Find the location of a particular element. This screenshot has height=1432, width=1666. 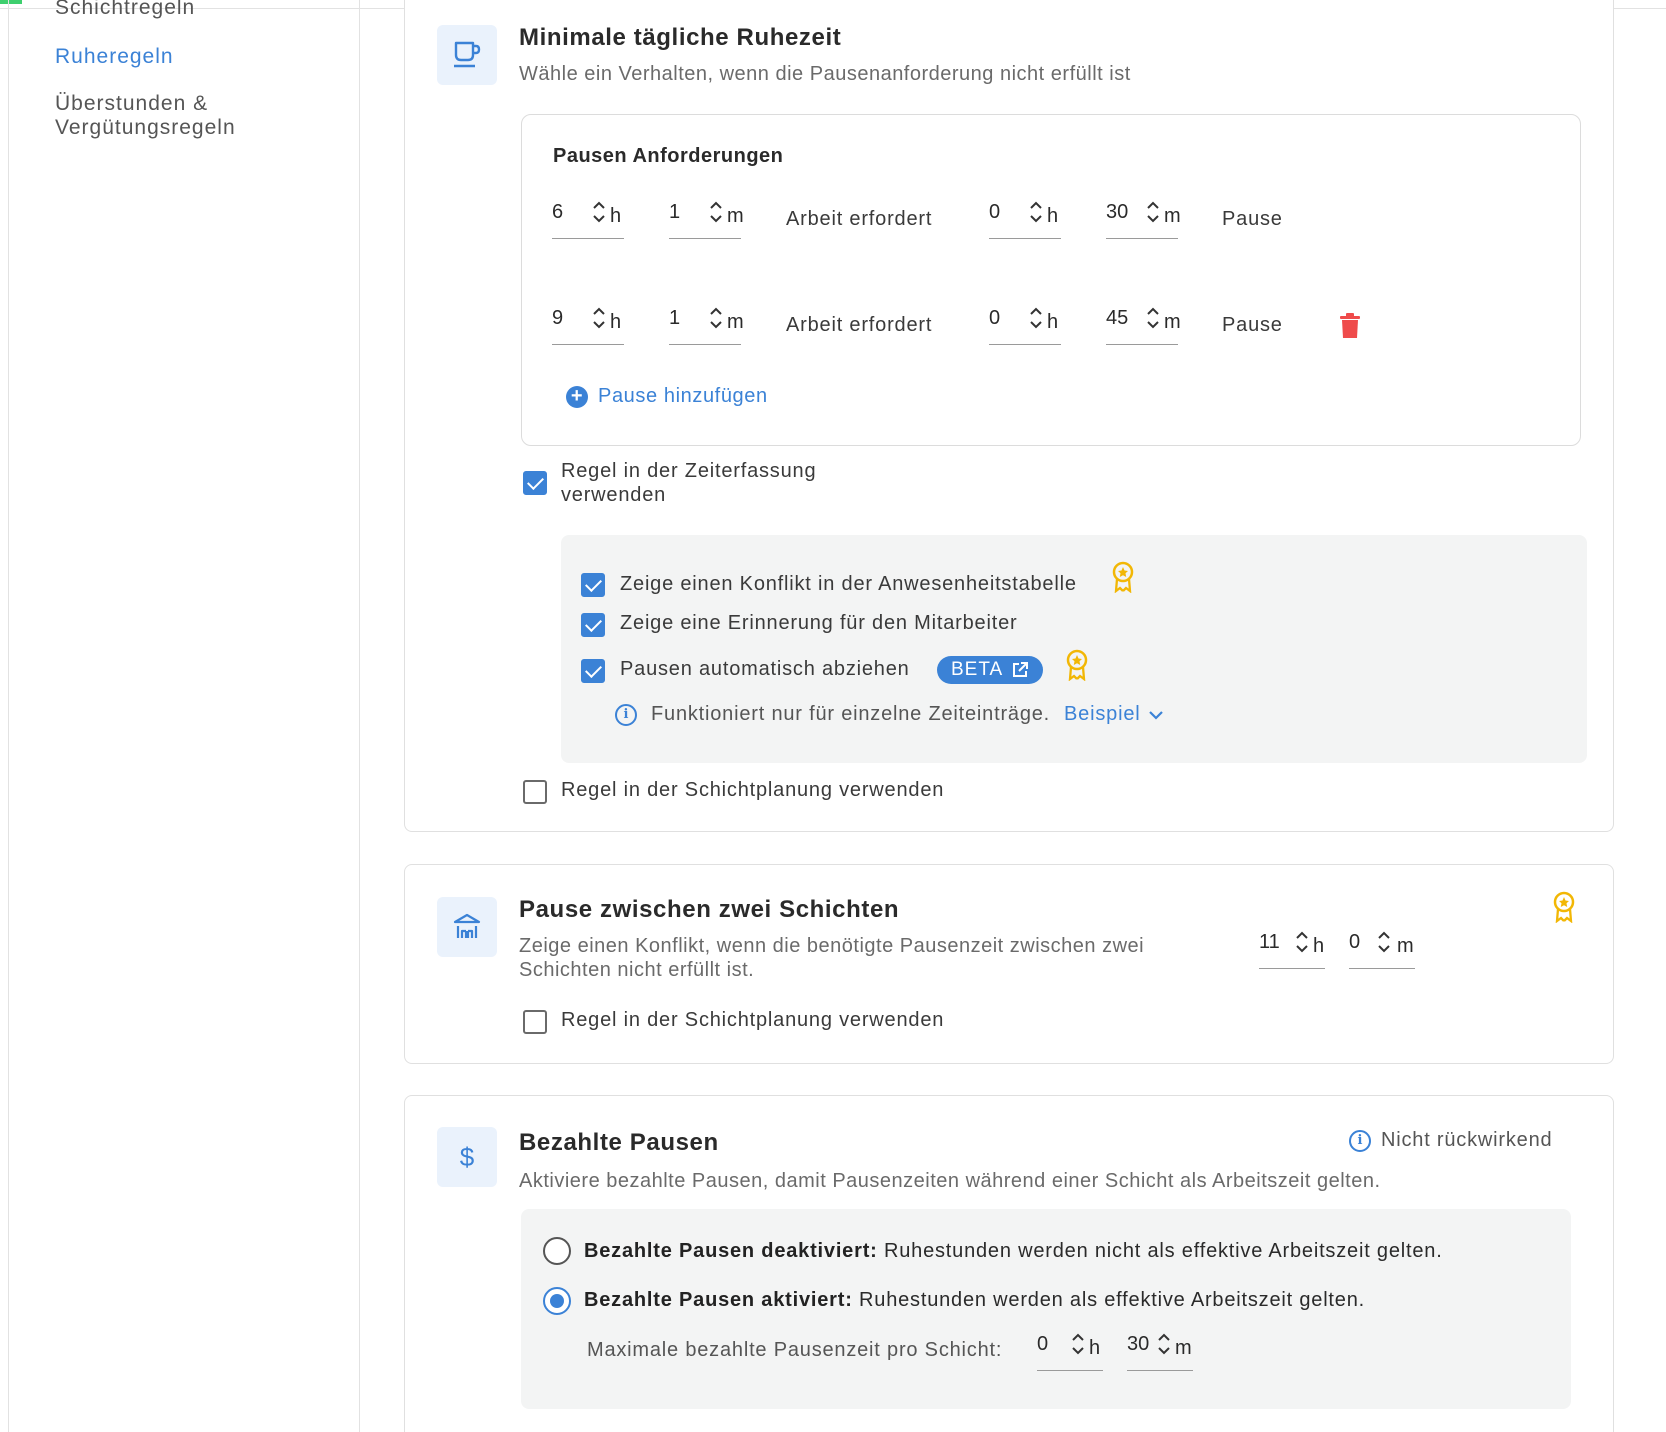

time-tracking-label: Regel in der Zeiterfassung verwenden is located at coordinates (689, 483).